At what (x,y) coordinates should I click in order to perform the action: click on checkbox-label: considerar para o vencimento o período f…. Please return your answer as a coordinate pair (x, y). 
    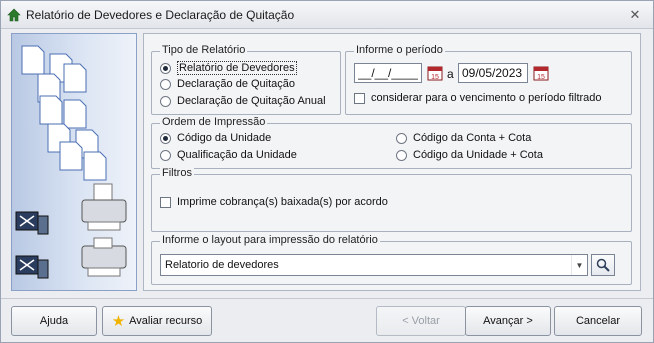
    Looking at the image, I should click on (486, 98).